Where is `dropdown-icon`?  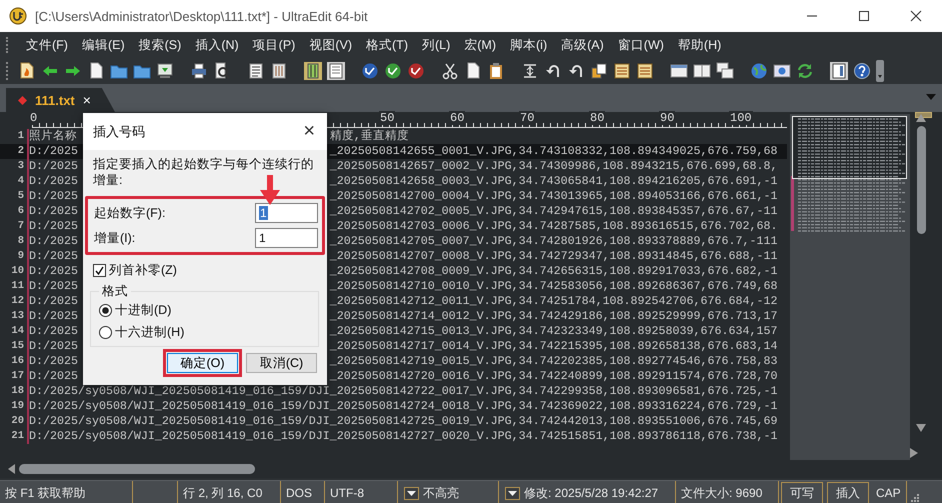
dropdown-icon is located at coordinates (931, 97).